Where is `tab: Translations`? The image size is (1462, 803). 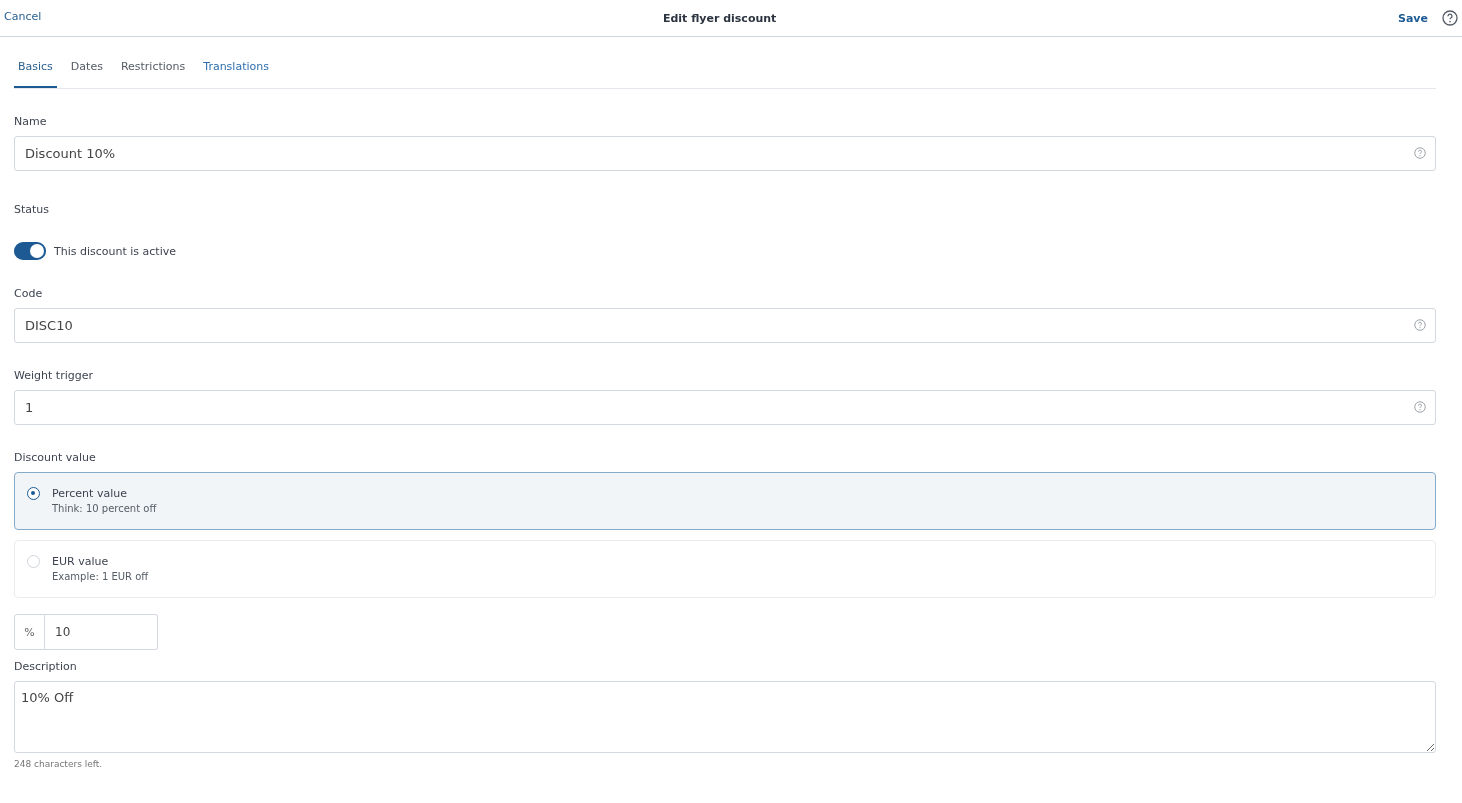 tab: Translations is located at coordinates (236, 74).